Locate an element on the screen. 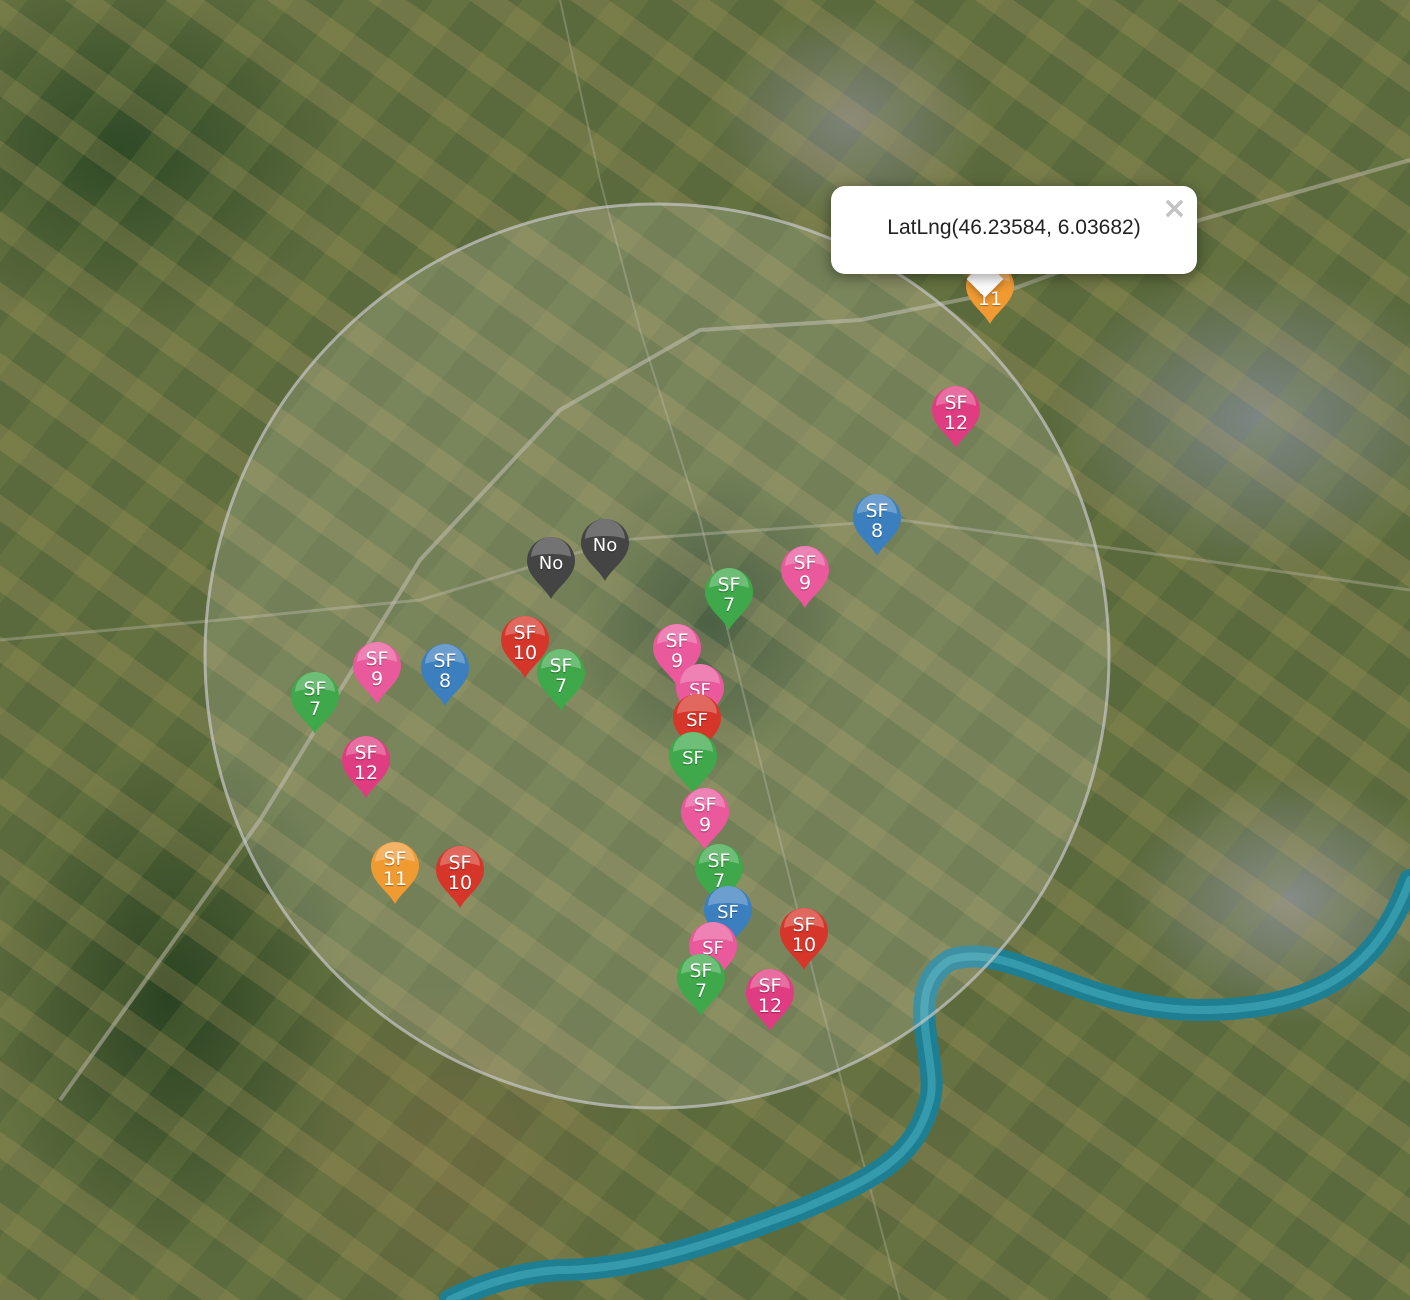  sf-marker: SF11 is located at coordinates (395, 874).